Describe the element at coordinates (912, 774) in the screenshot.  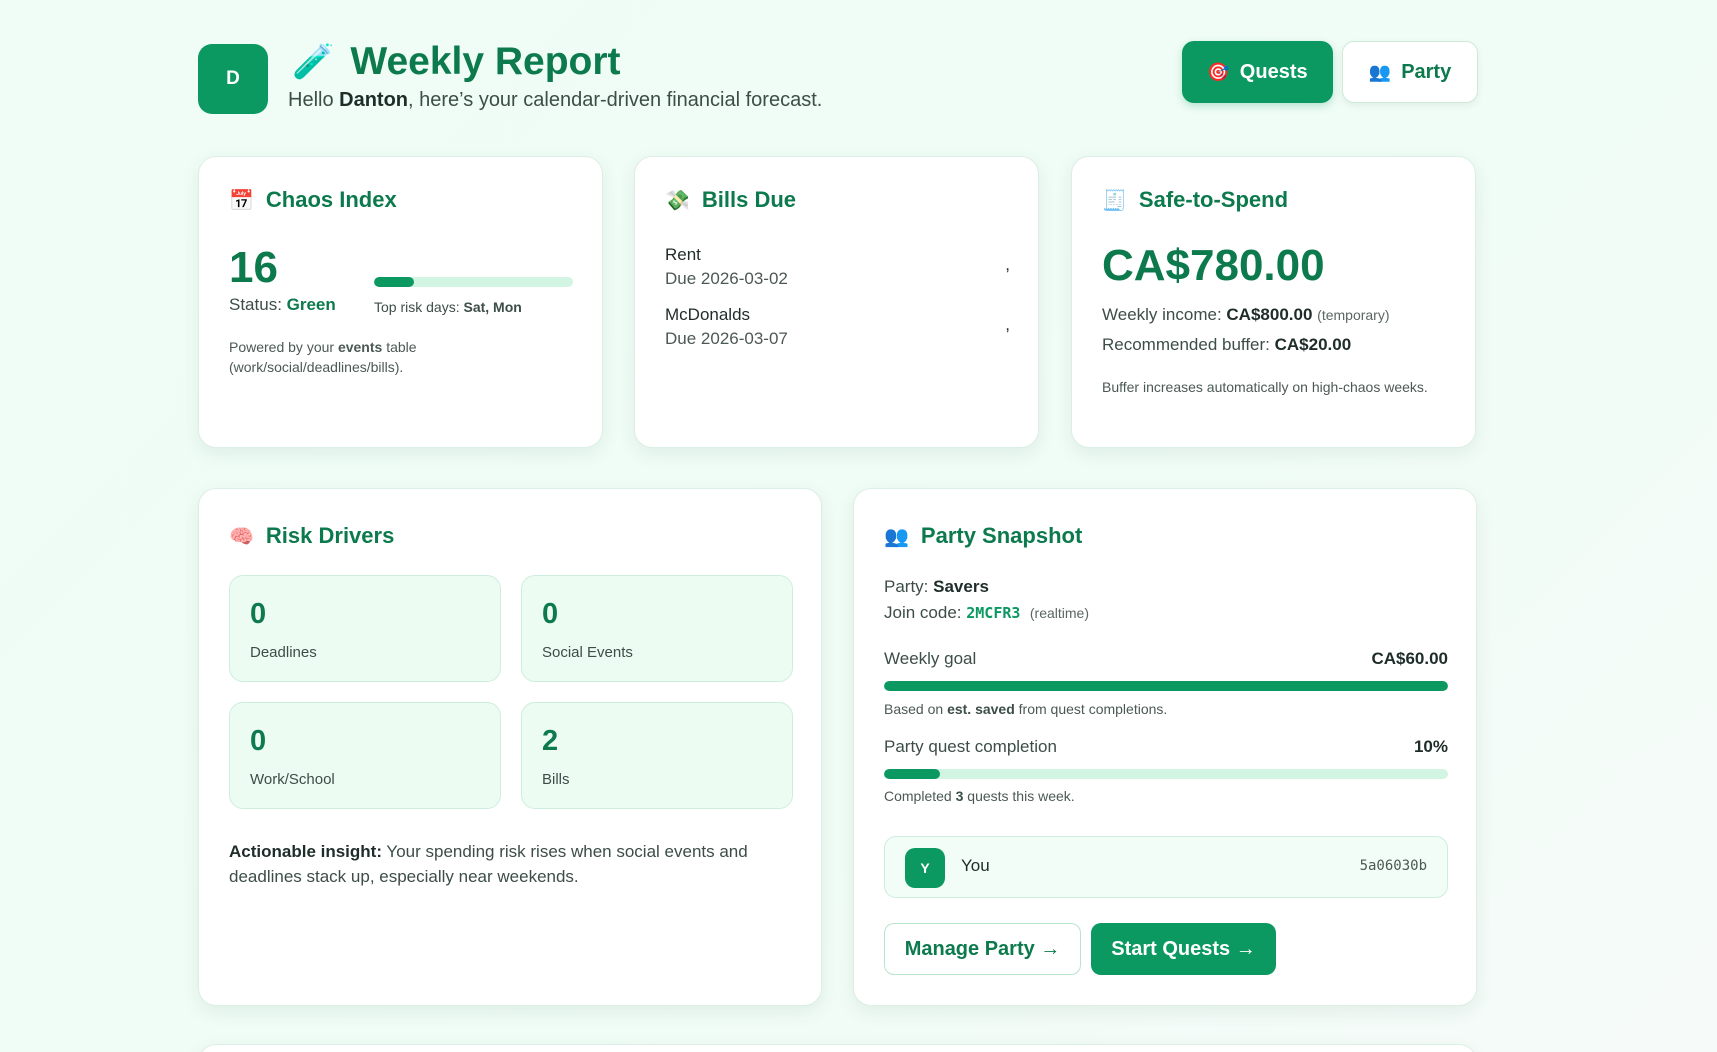
I see `quest-completion-bar-fill` at that location.